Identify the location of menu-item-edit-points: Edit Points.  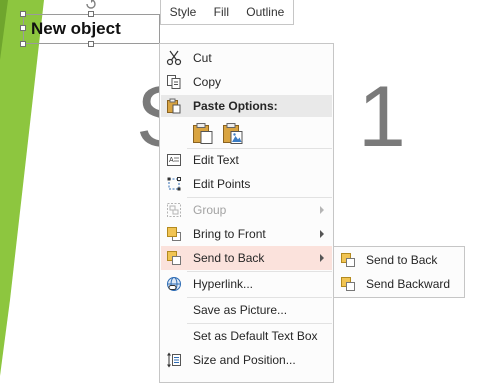
(246, 184).